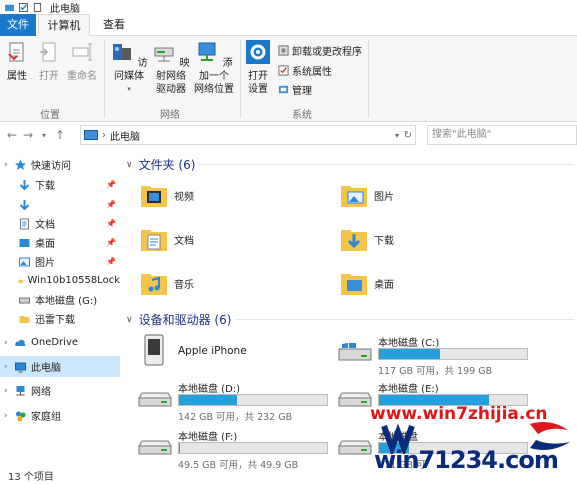 This screenshot has height=484, width=577. I want to click on address-bar: › 此电脑 ▾ ↻, so click(248, 135).